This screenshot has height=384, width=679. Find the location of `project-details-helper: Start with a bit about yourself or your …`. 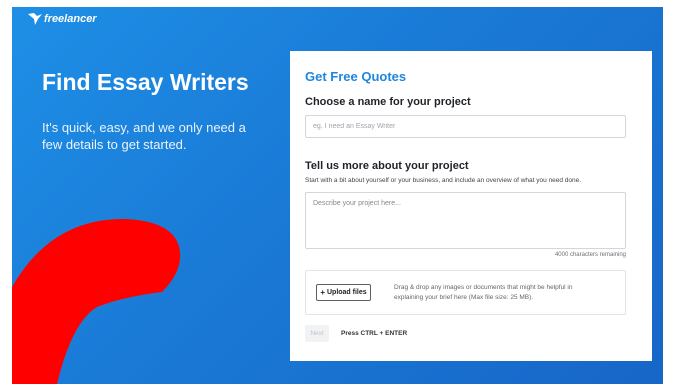

project-details-helper: Start with a bit about yourself or your … is located at coordinates (443, 180).